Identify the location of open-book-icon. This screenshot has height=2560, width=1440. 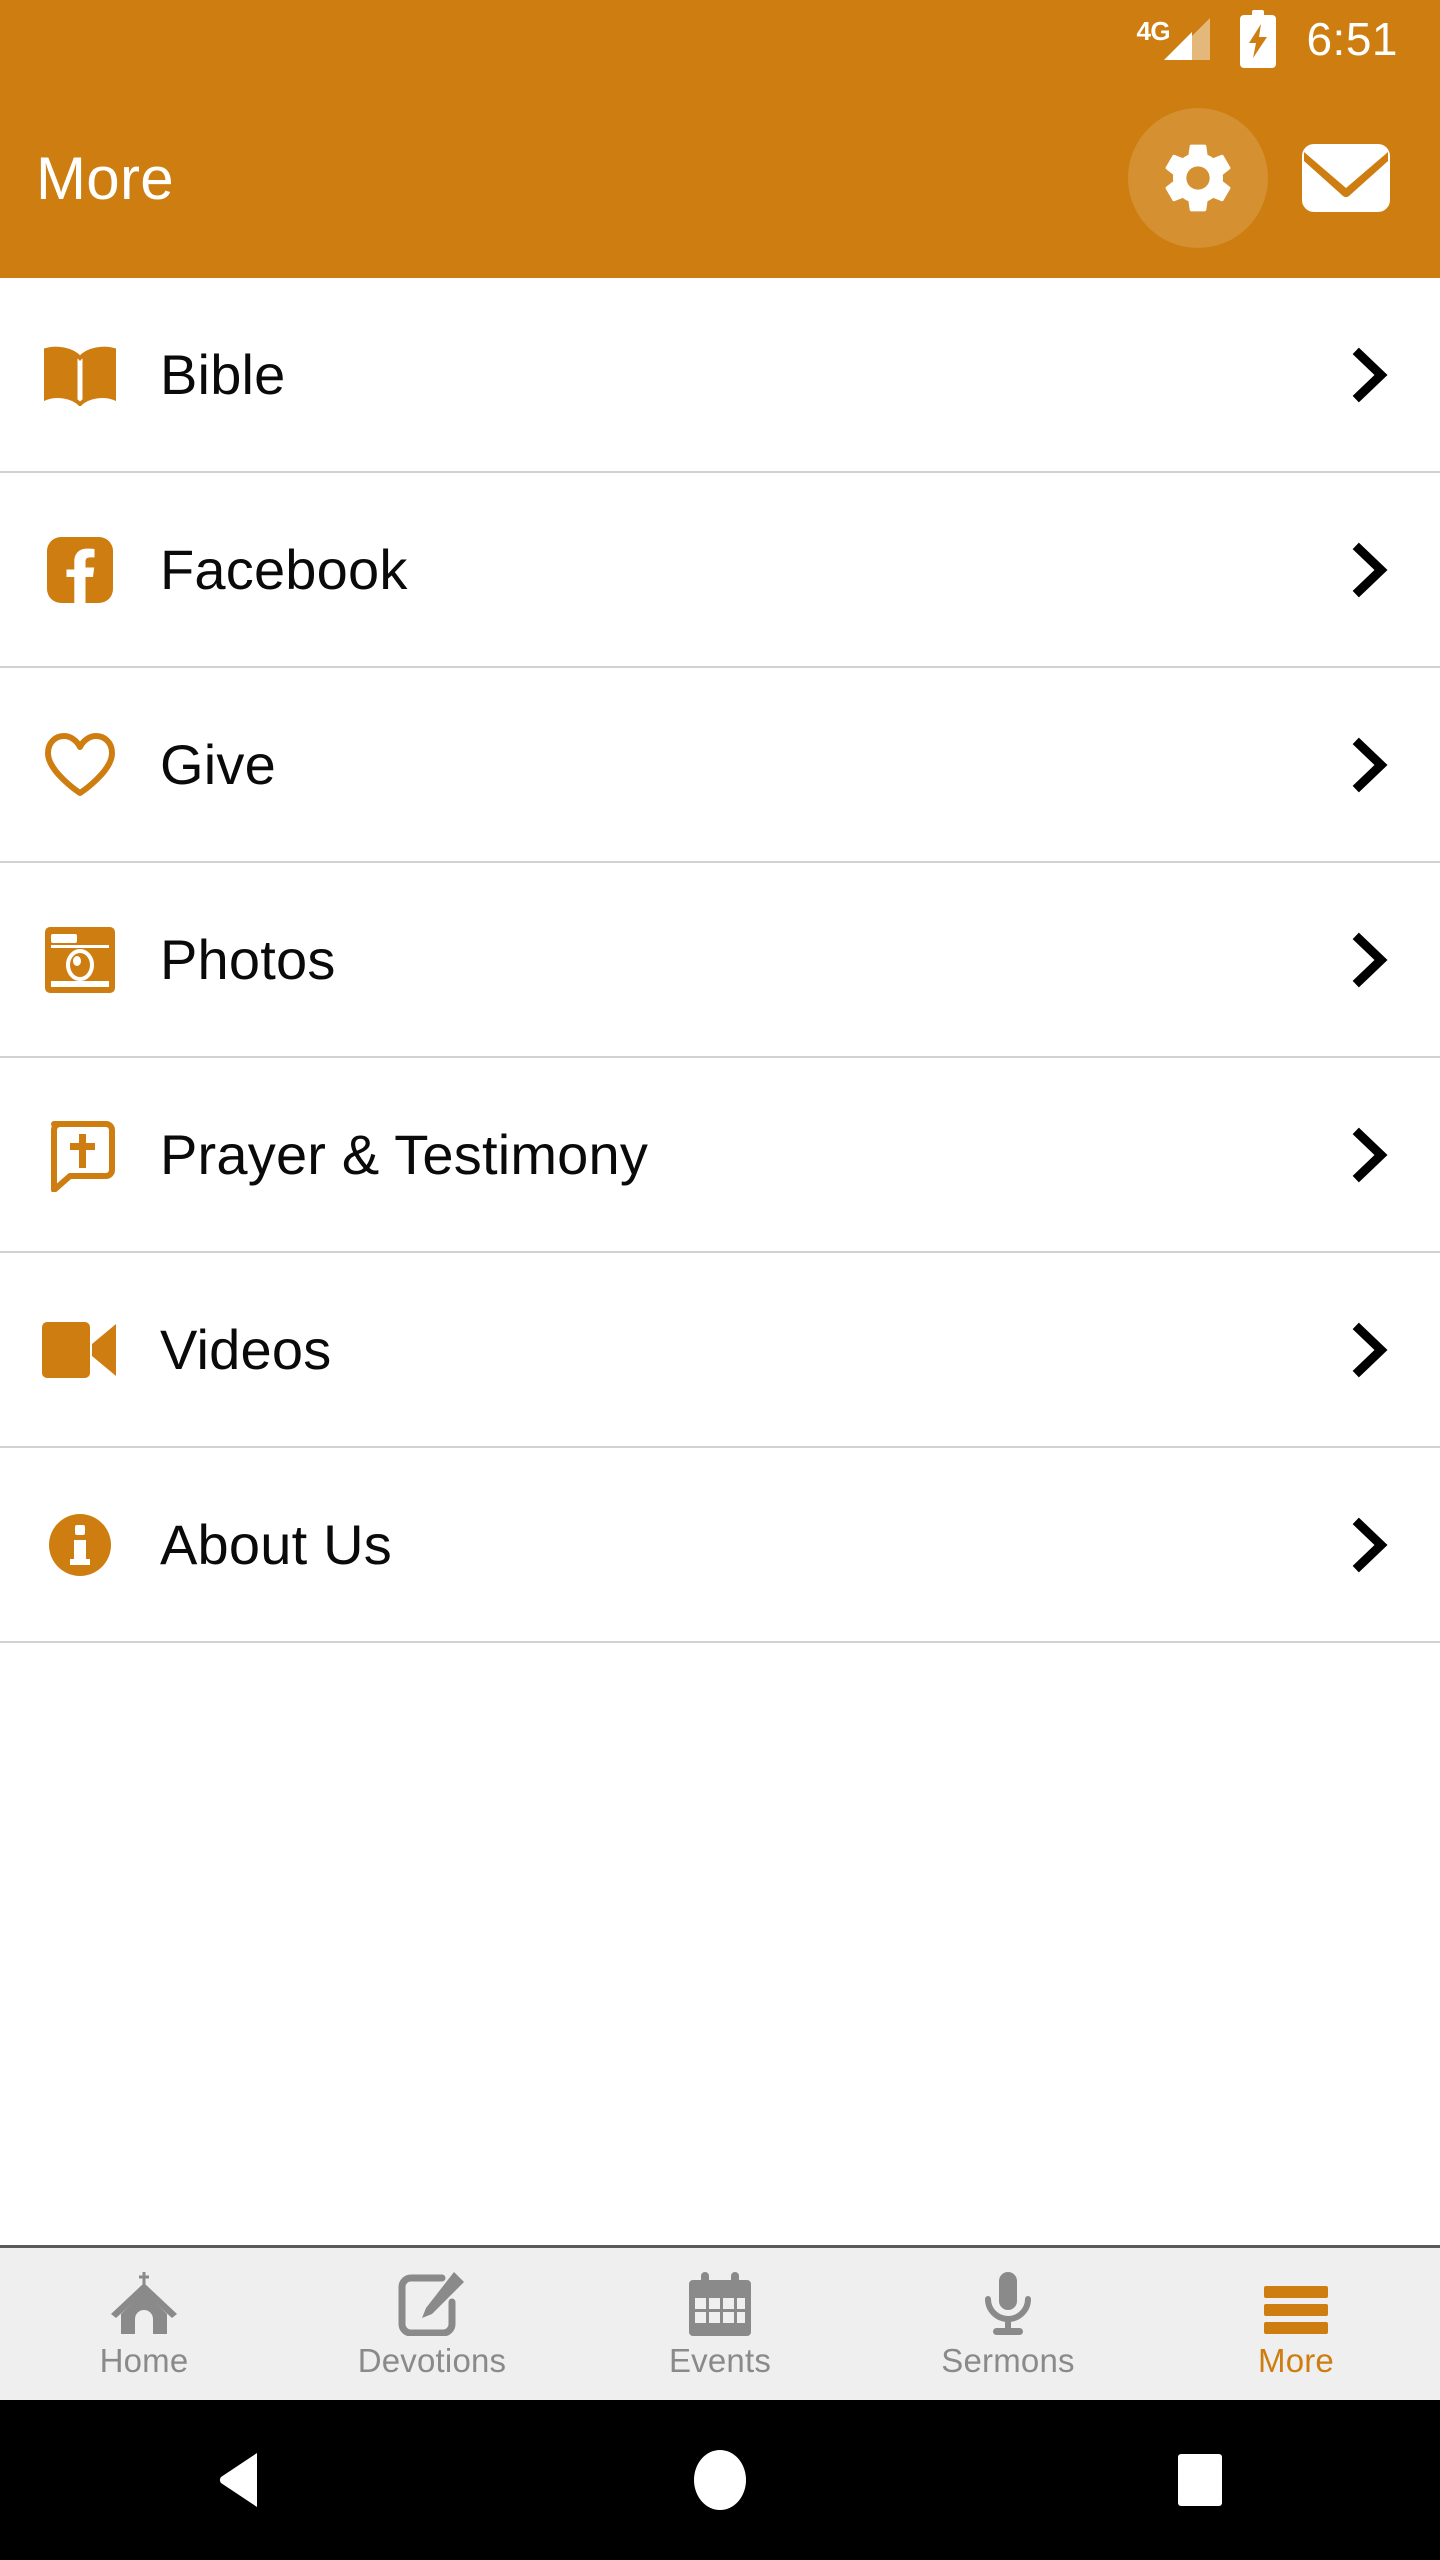
(80, 375).